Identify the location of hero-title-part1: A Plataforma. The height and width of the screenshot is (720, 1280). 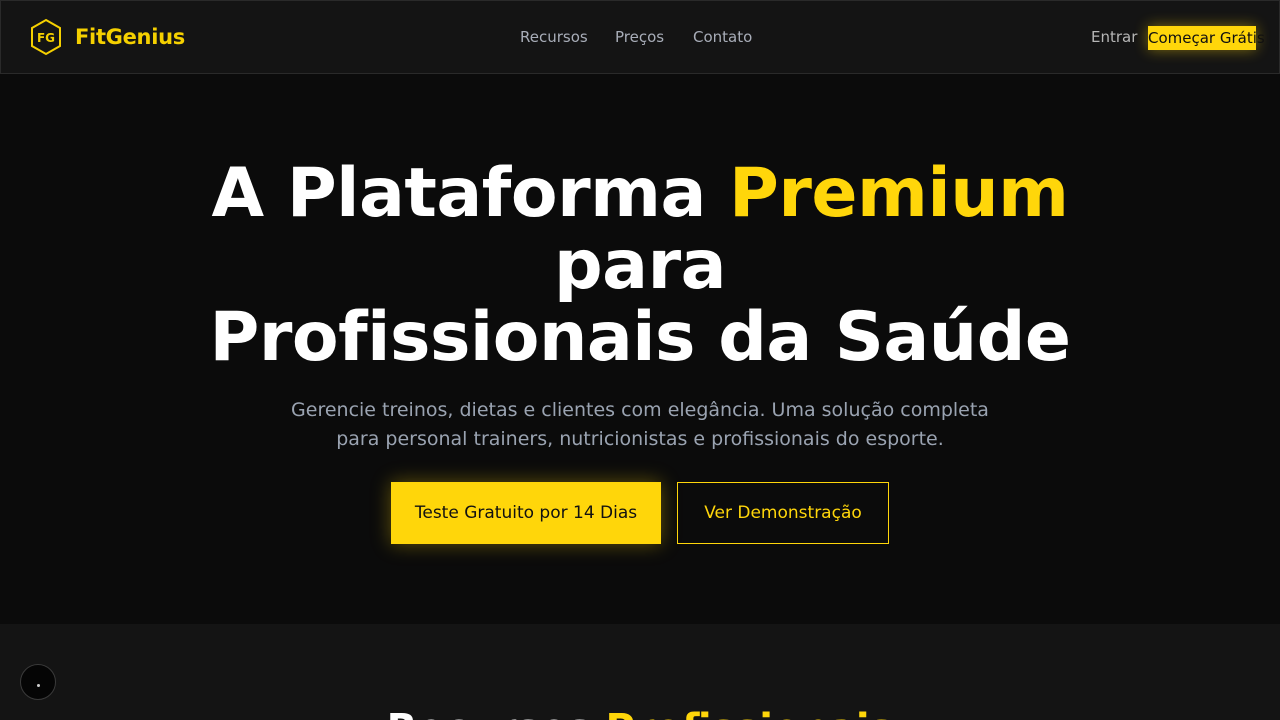
(470, 193).